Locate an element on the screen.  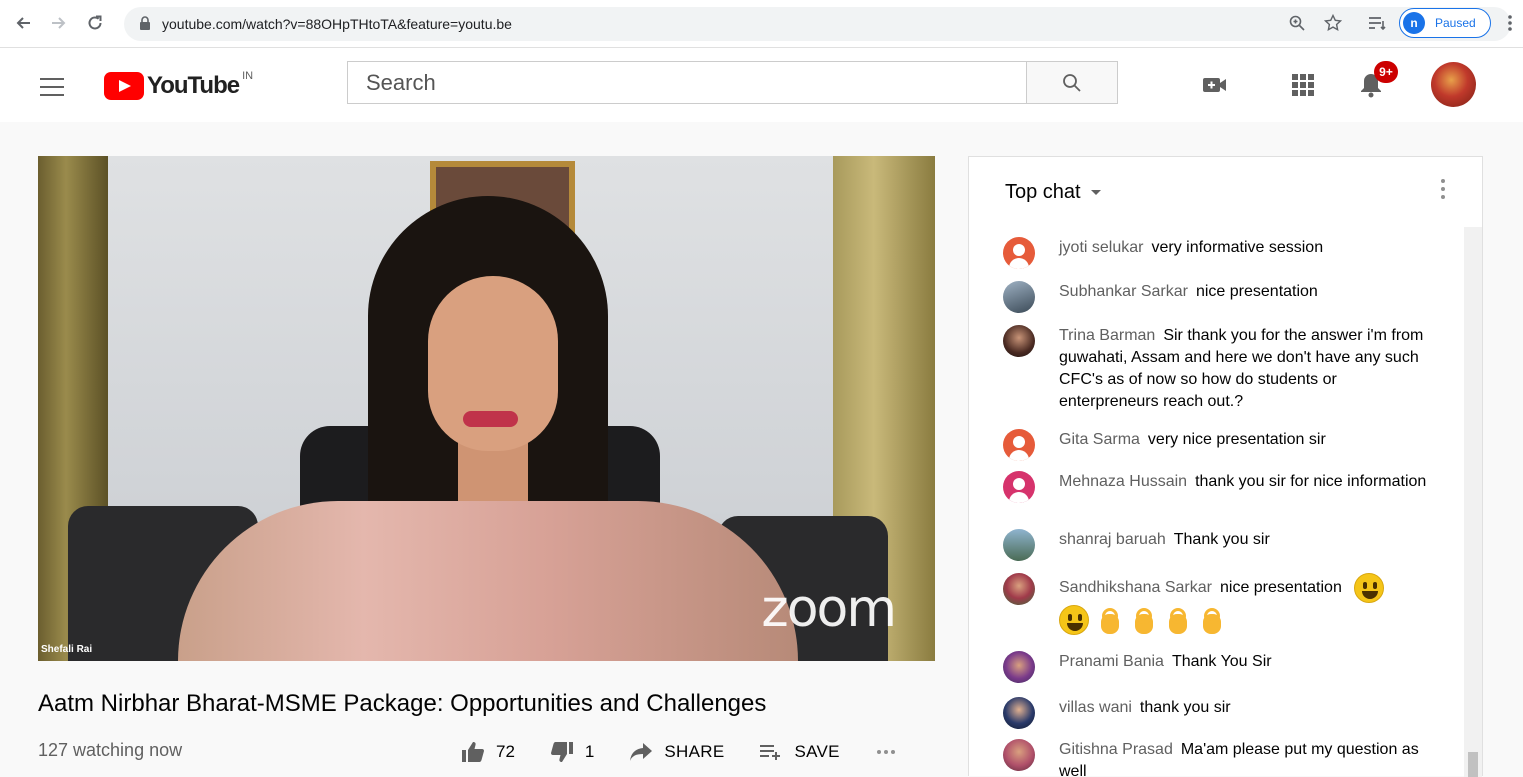
share-button: SHARE is located at coordinates (677, 752).